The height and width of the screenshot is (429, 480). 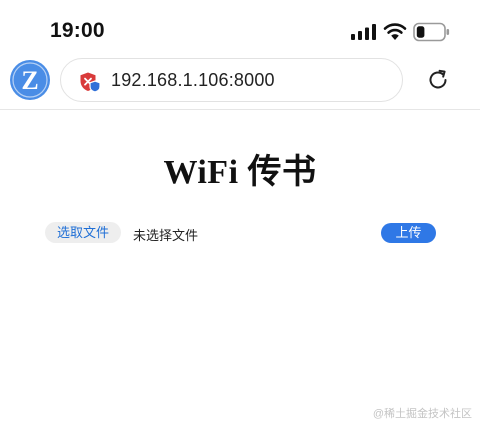 I want to click on battery-icon, so click(x=431, y=32).